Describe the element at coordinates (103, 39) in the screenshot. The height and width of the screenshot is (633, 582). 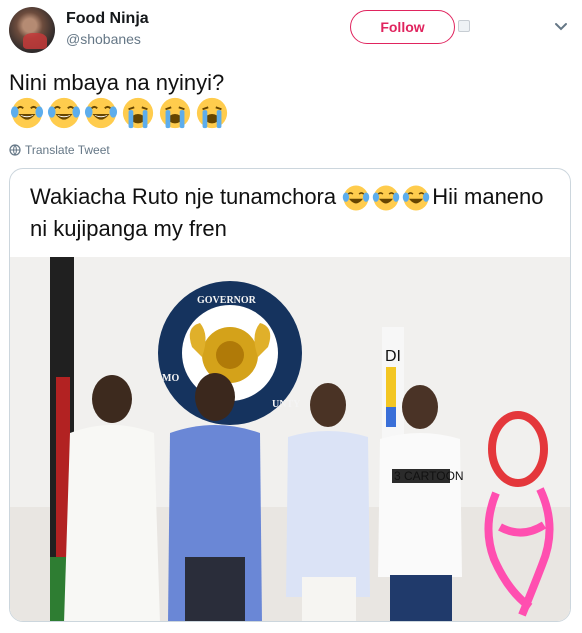
I see `author-handle: @shobanes` at that location.